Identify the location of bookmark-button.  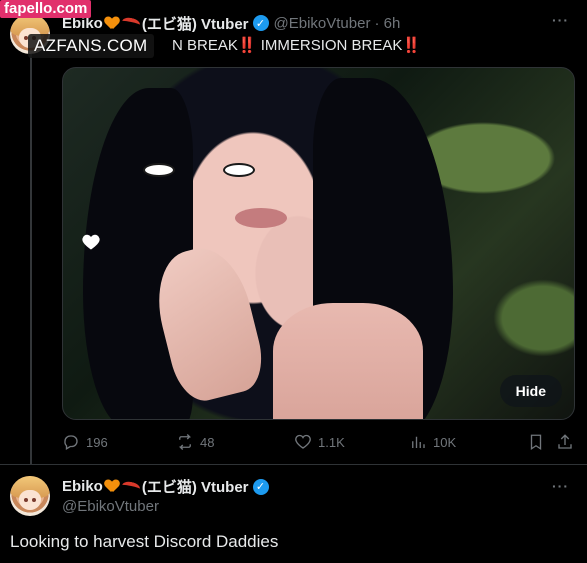
(536, 442).